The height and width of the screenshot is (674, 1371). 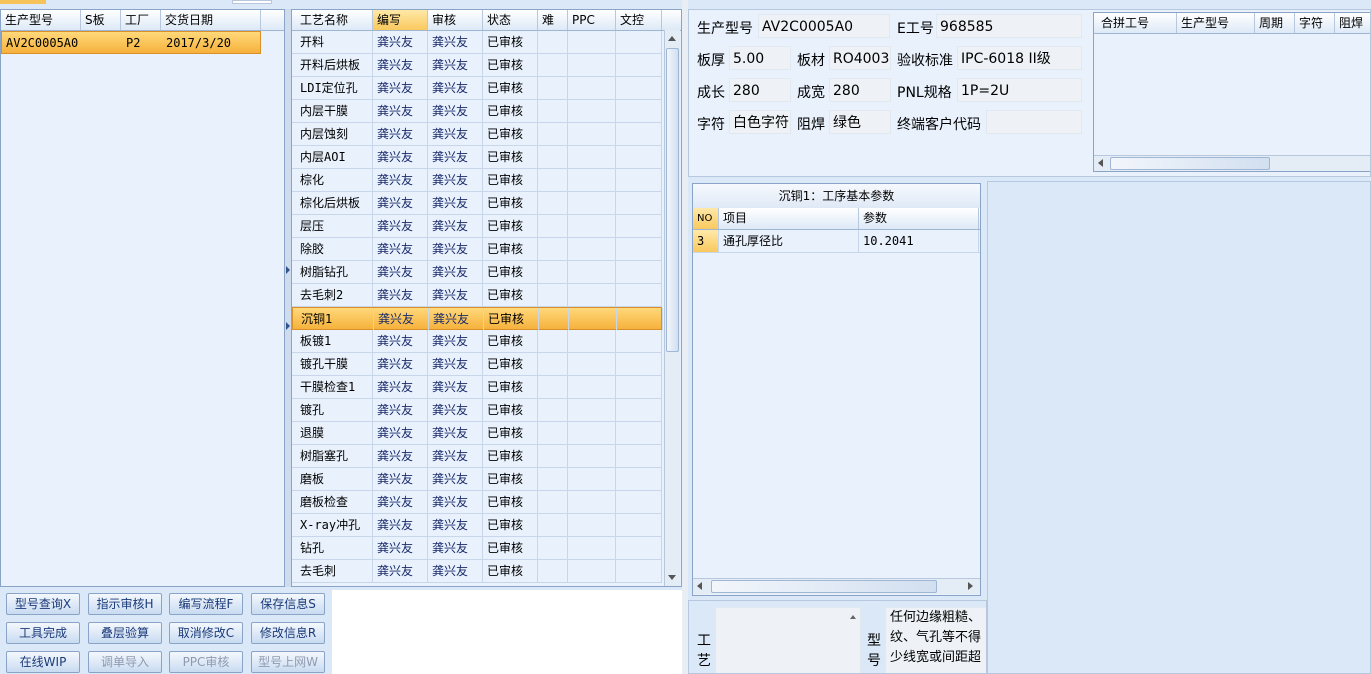 I want to click on col-param: 参数, so click(x=919, y=218).